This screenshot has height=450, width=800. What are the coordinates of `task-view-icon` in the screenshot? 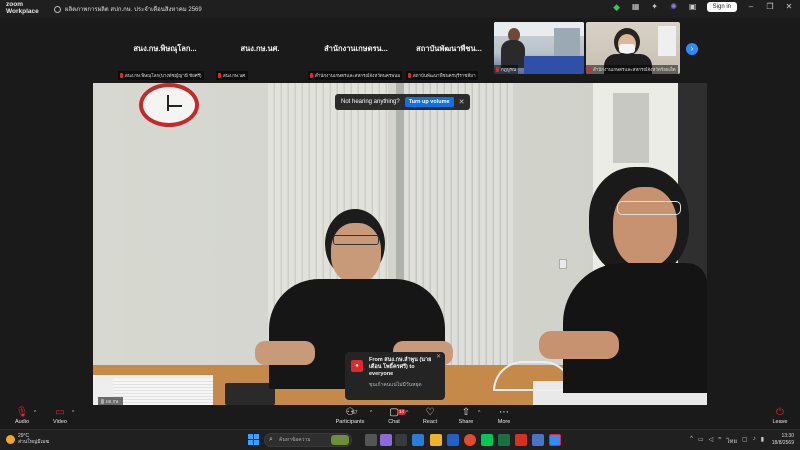 It's located at (371, 440).